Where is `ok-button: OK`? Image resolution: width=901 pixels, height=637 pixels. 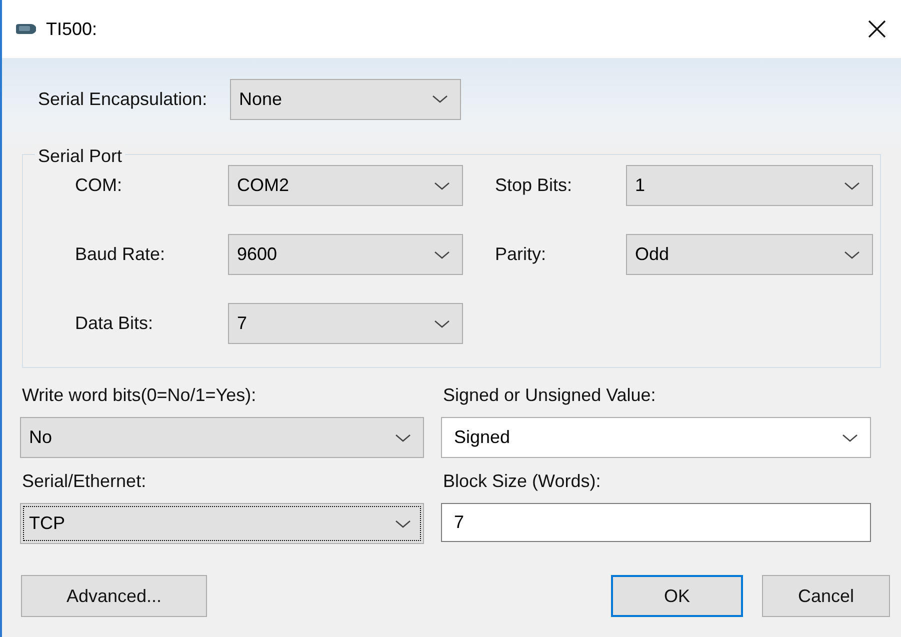
ok-button: OK is located at coordinates (677, 596).